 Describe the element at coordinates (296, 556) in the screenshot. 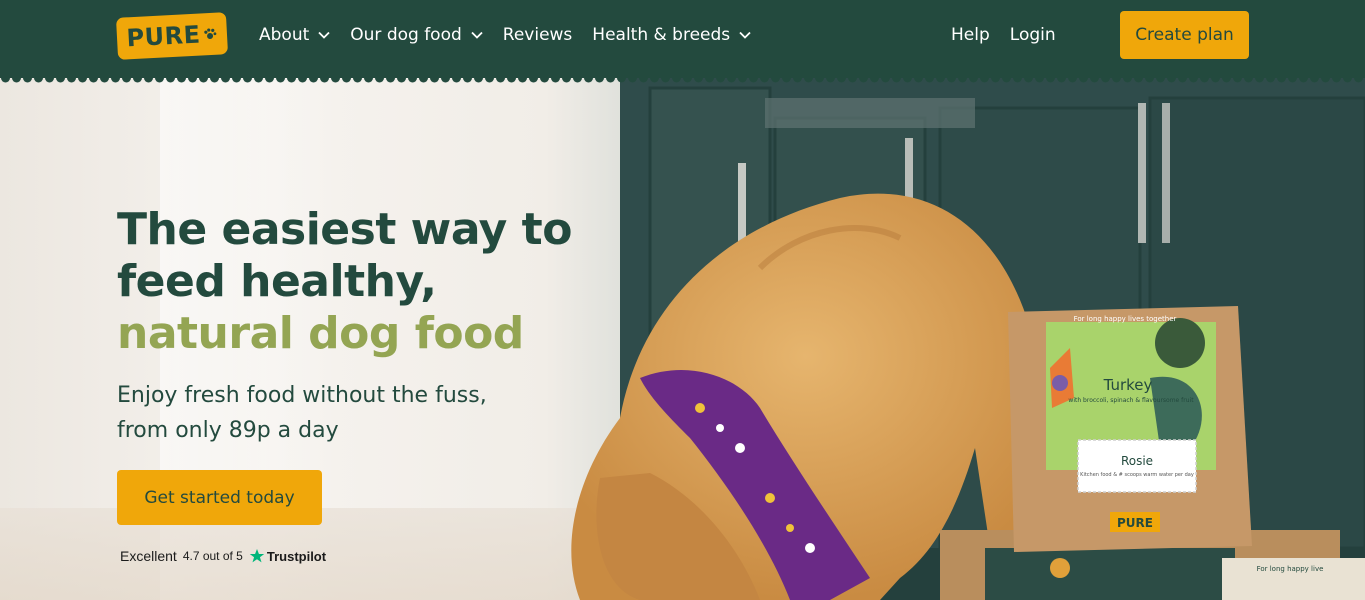

I see `trustpilot-brand: Trustpilot` at that location.